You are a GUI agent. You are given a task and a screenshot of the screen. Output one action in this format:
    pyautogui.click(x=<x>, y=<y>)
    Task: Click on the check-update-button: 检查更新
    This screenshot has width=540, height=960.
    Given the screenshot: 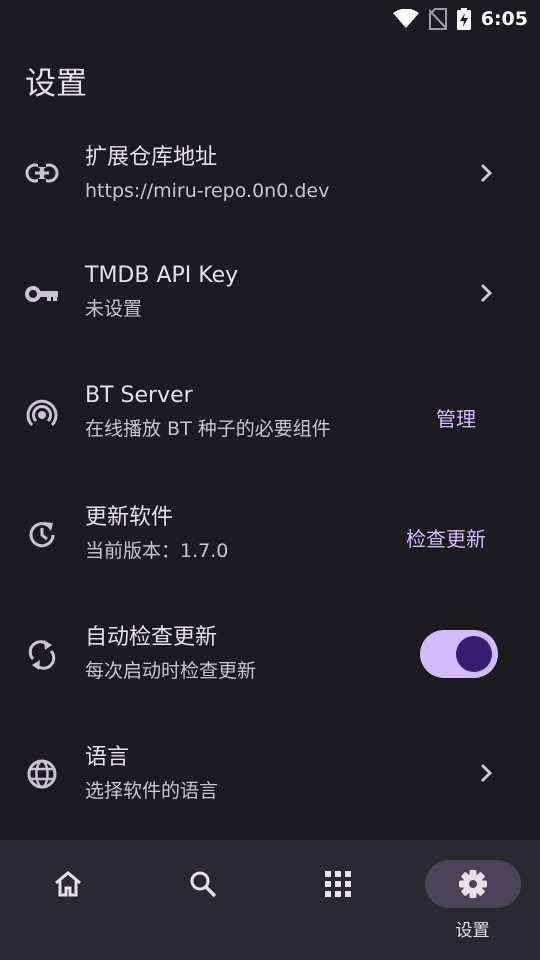 What is the action you would take?
    pyautogui.click(x=446, y=537)
    